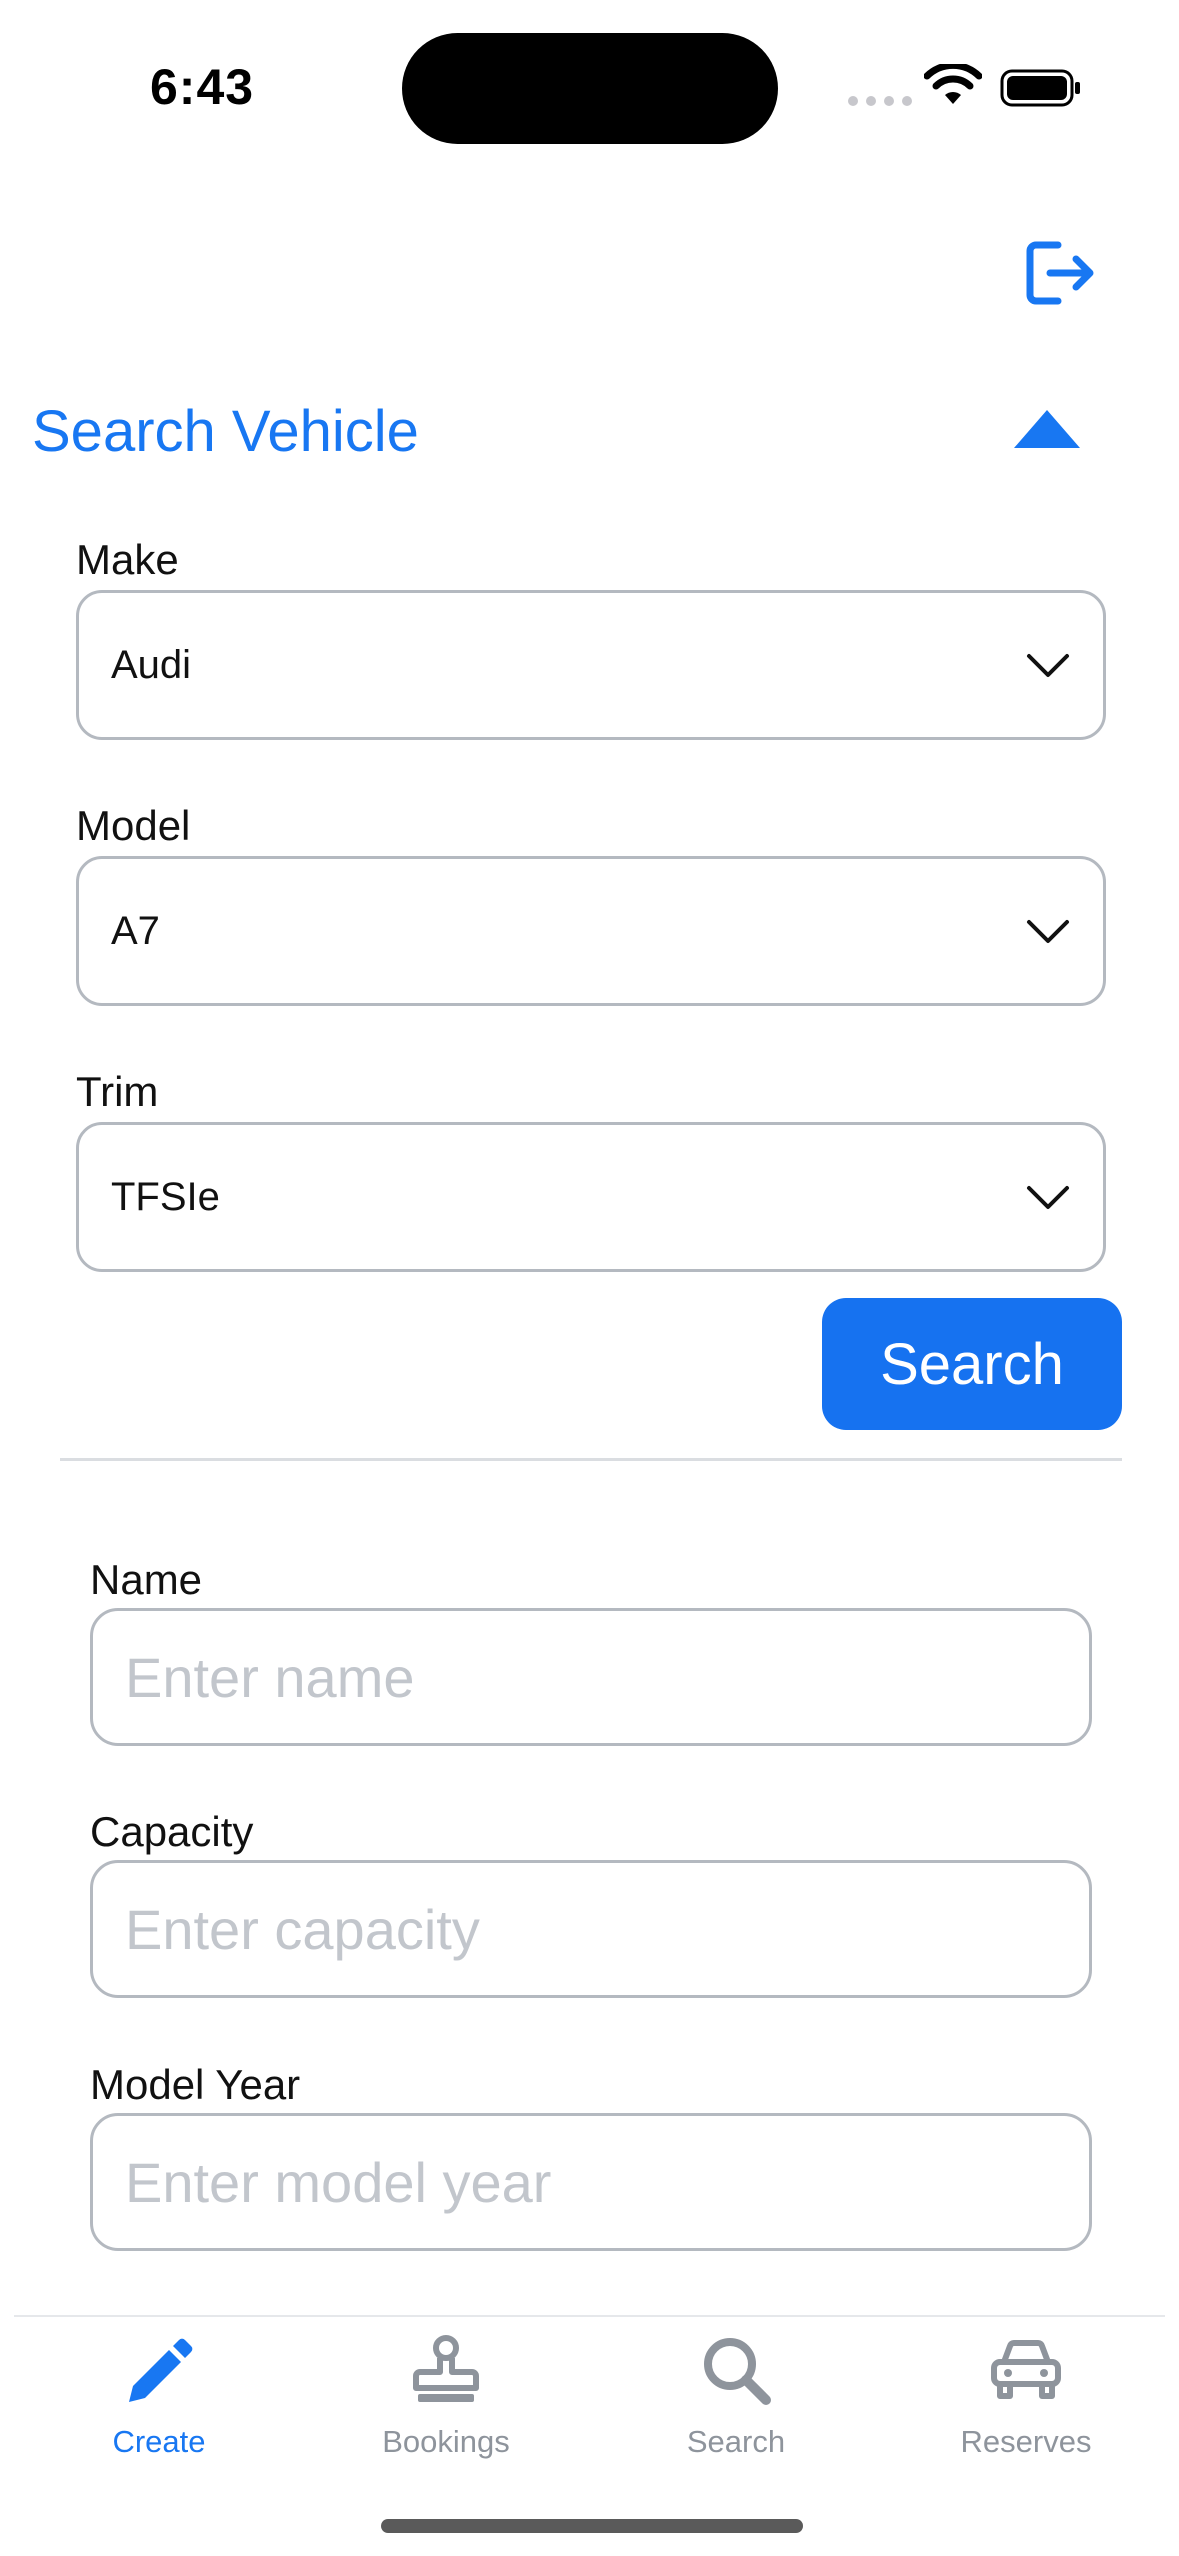  Describe the element at coordinates (127, 559) in the screenshot. I see `make-label: Make` at that location.